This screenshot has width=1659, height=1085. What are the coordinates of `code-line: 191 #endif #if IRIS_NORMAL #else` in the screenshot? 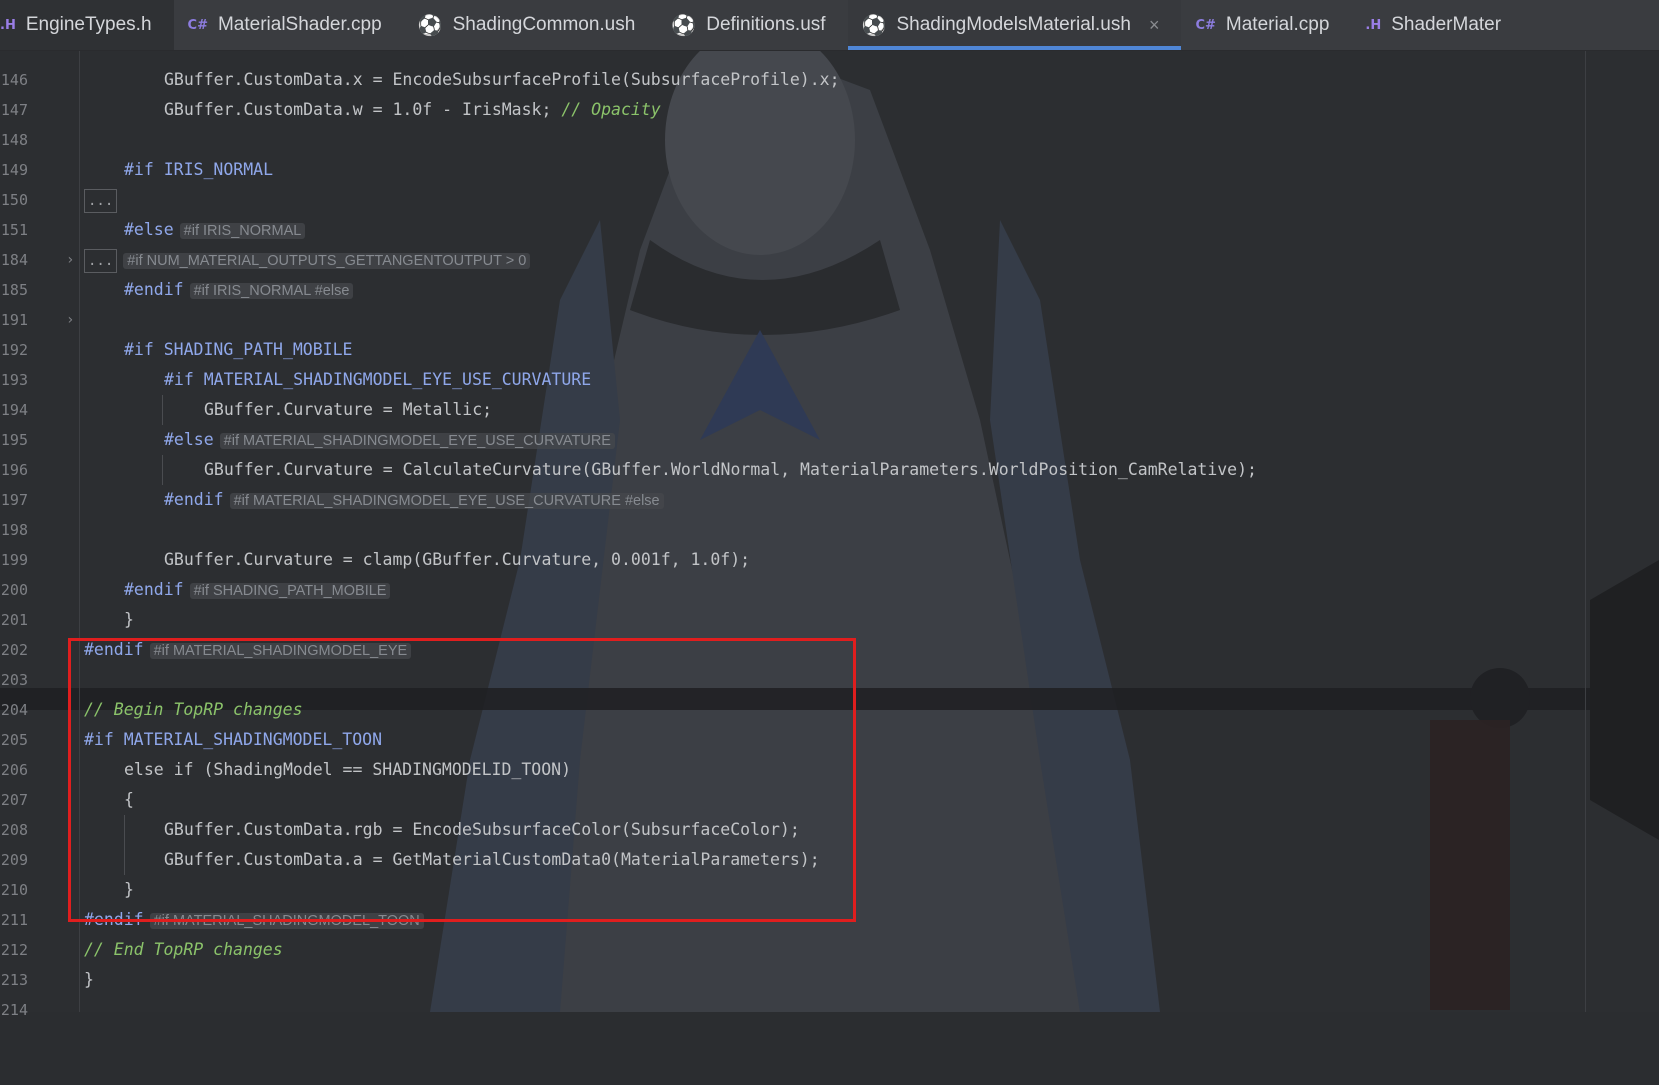 It's located at (829, 302).